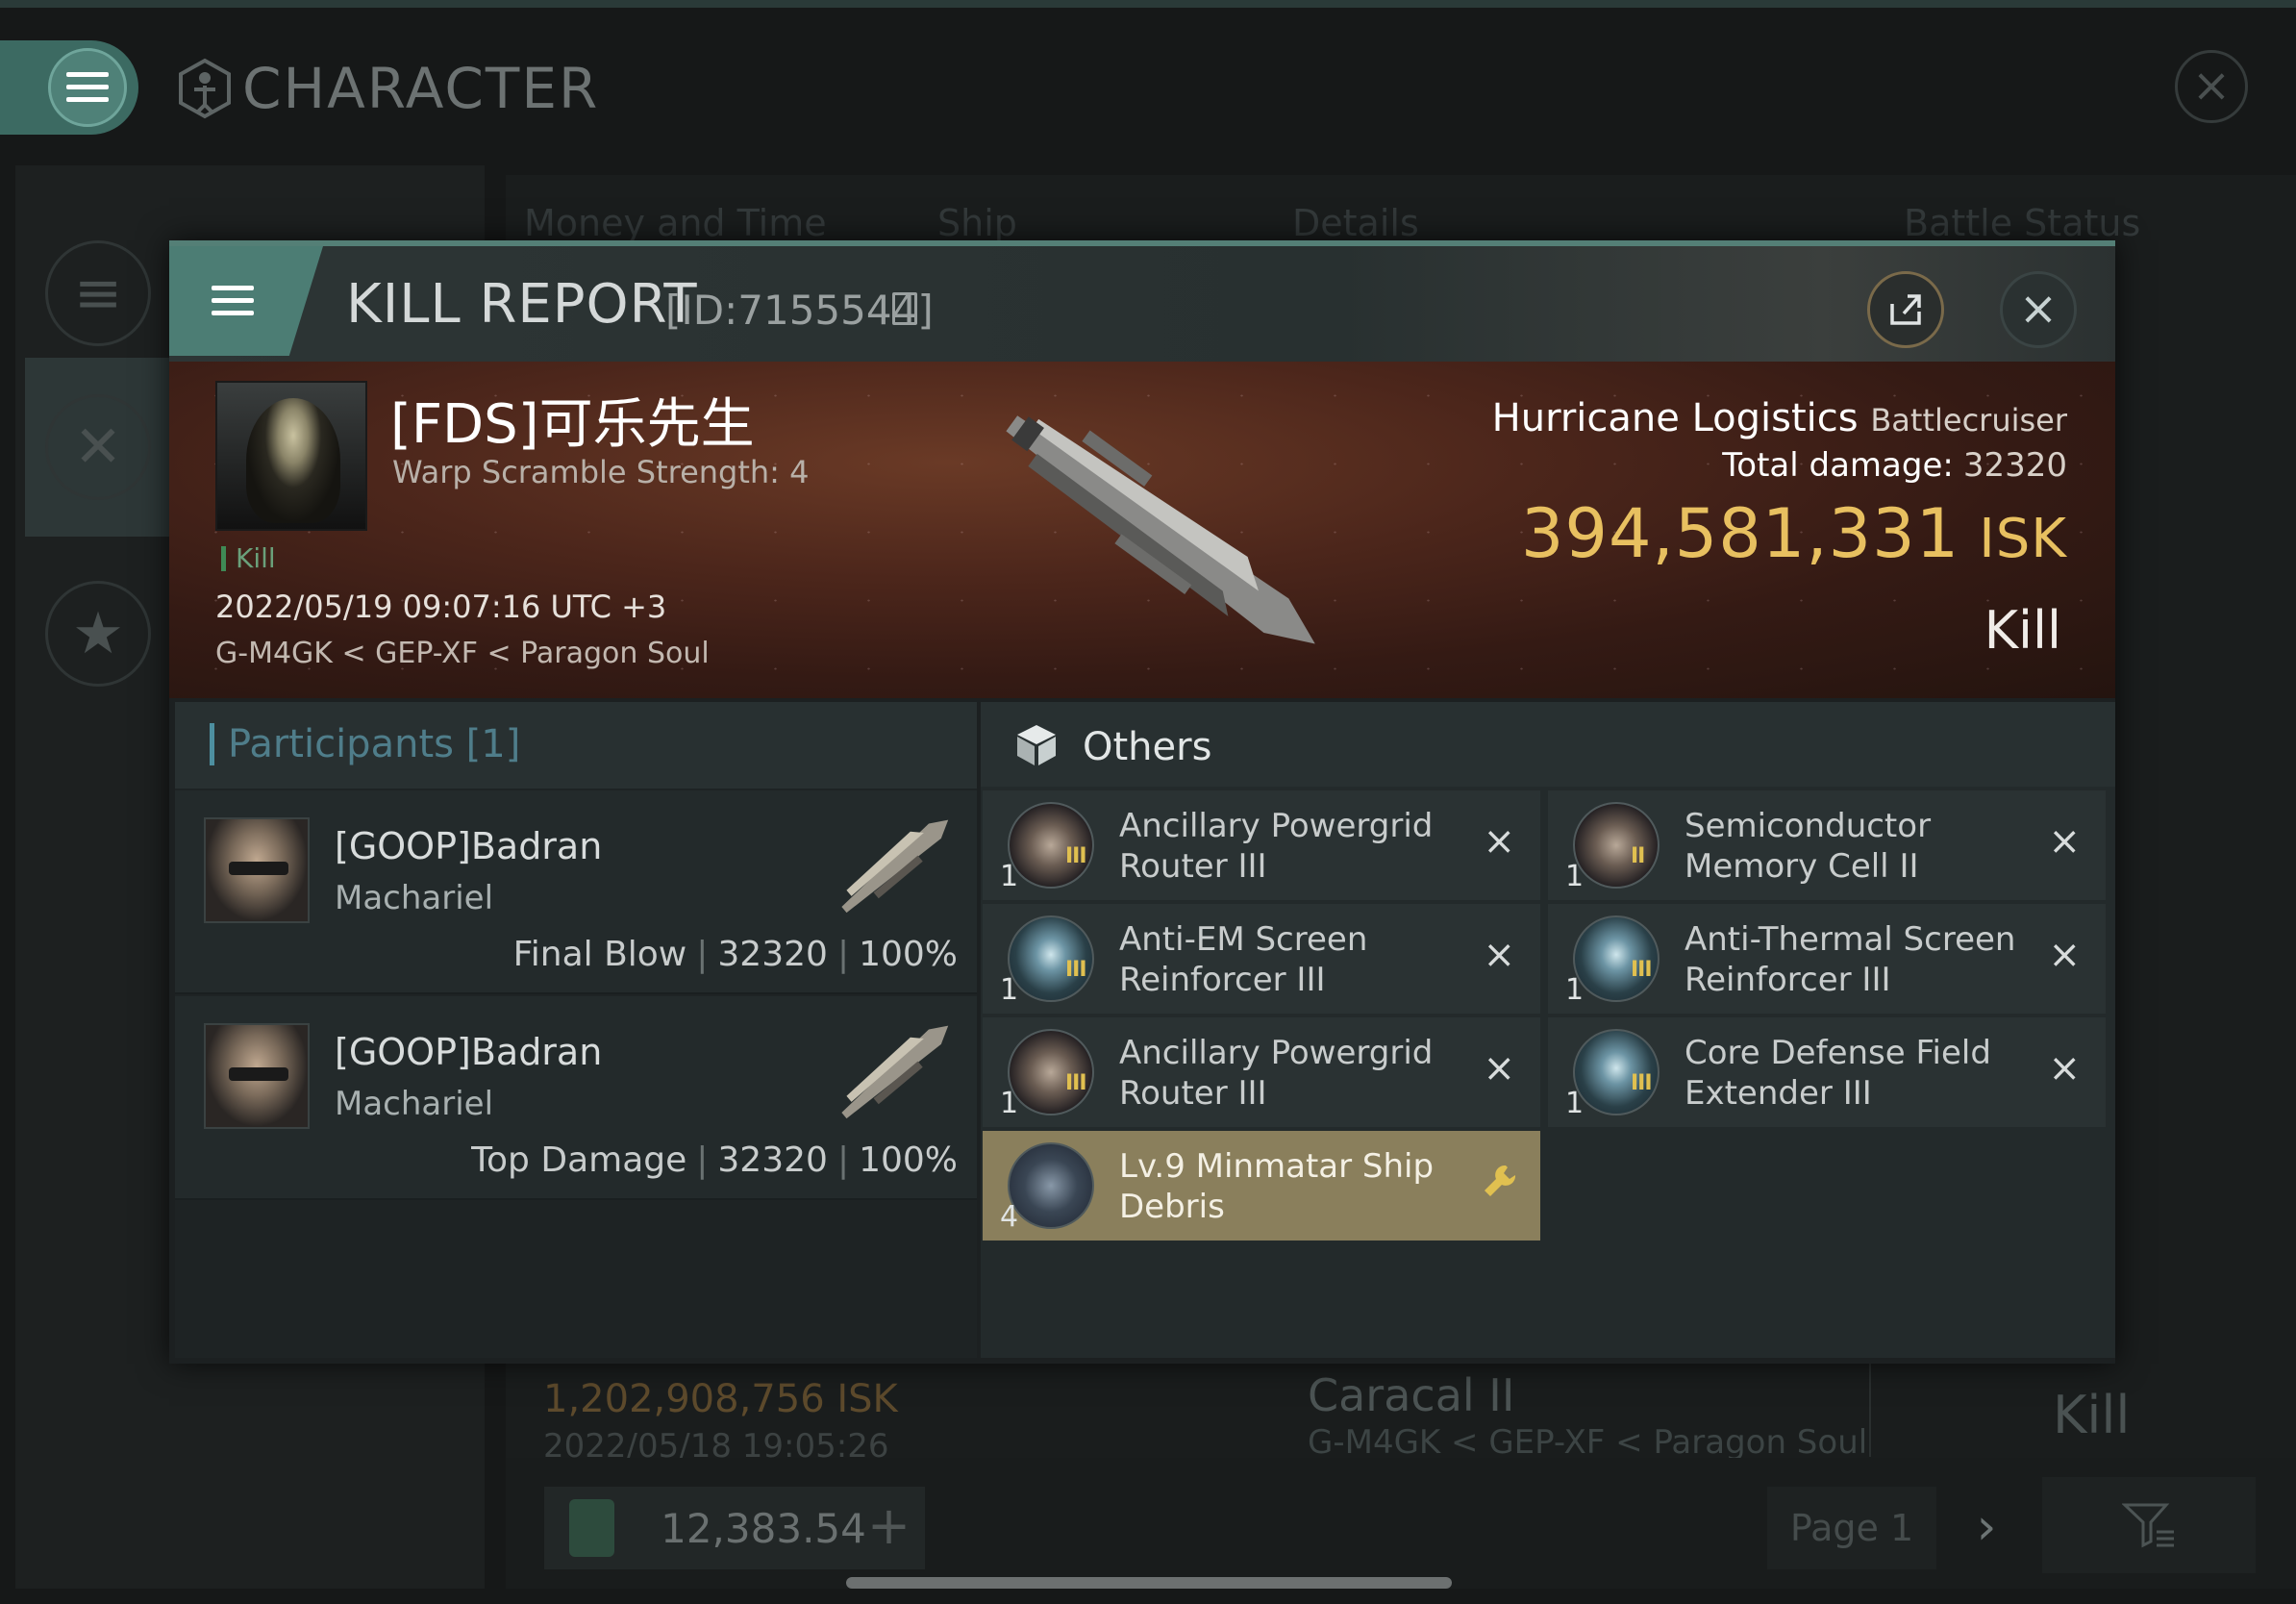  Describe the element at coordinates (1411, 1395) in the screenshot. I see `row-ship-name: Caracal II` at that location.